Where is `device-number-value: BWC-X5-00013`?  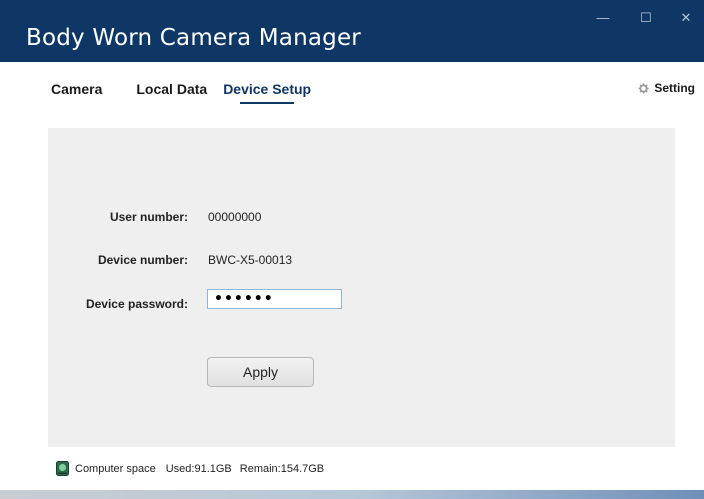 device-number-value: BWC-X5-00013 is located at coordinates (250, 260).